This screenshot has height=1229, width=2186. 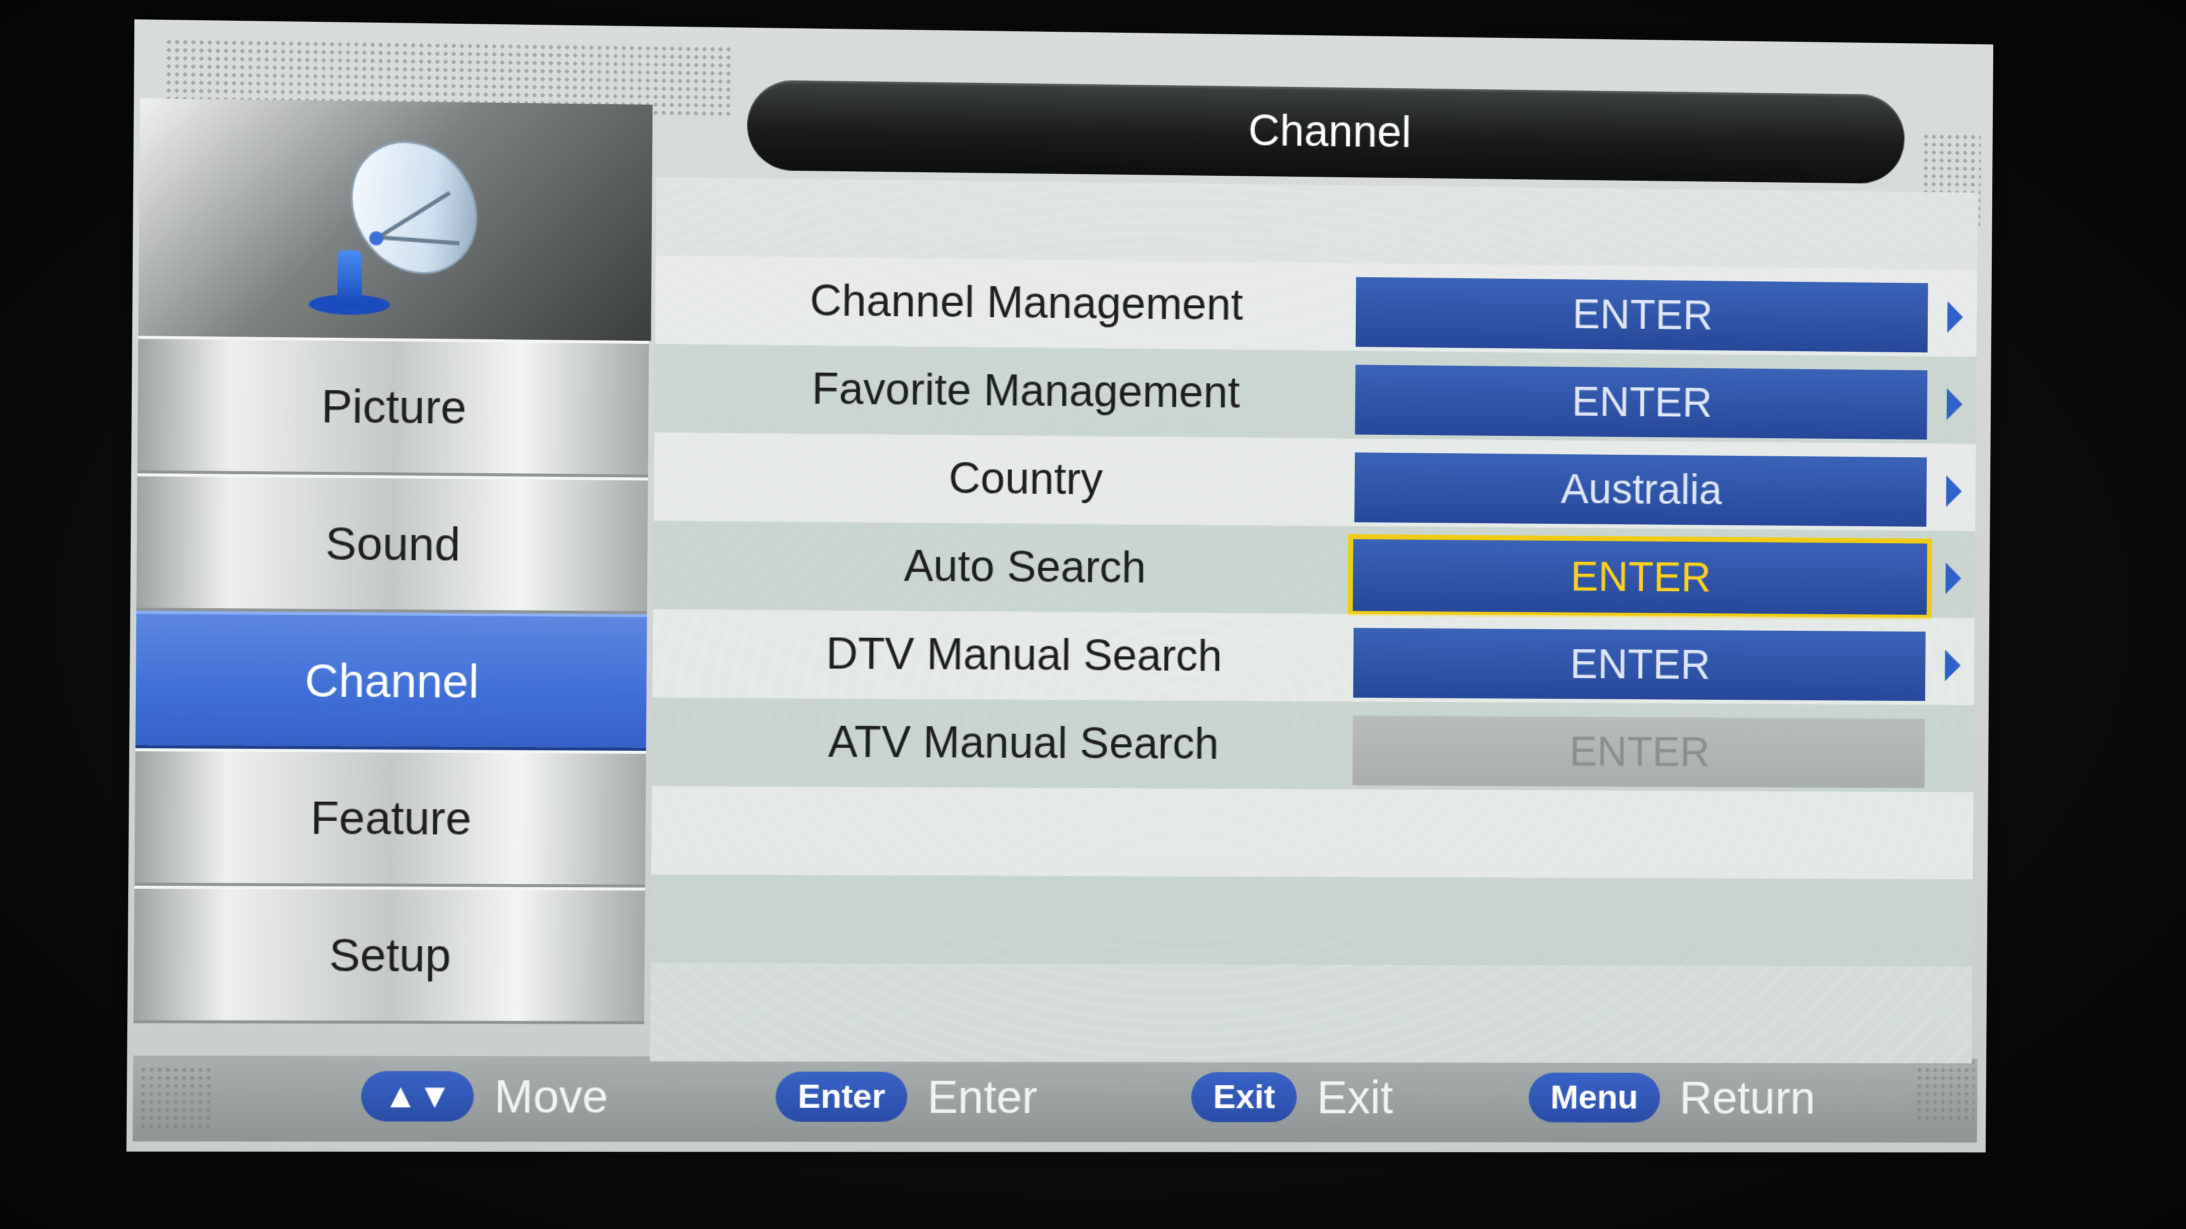 I want to click on hint-exit: Exit Exit, so click(x=1292, y=1097).